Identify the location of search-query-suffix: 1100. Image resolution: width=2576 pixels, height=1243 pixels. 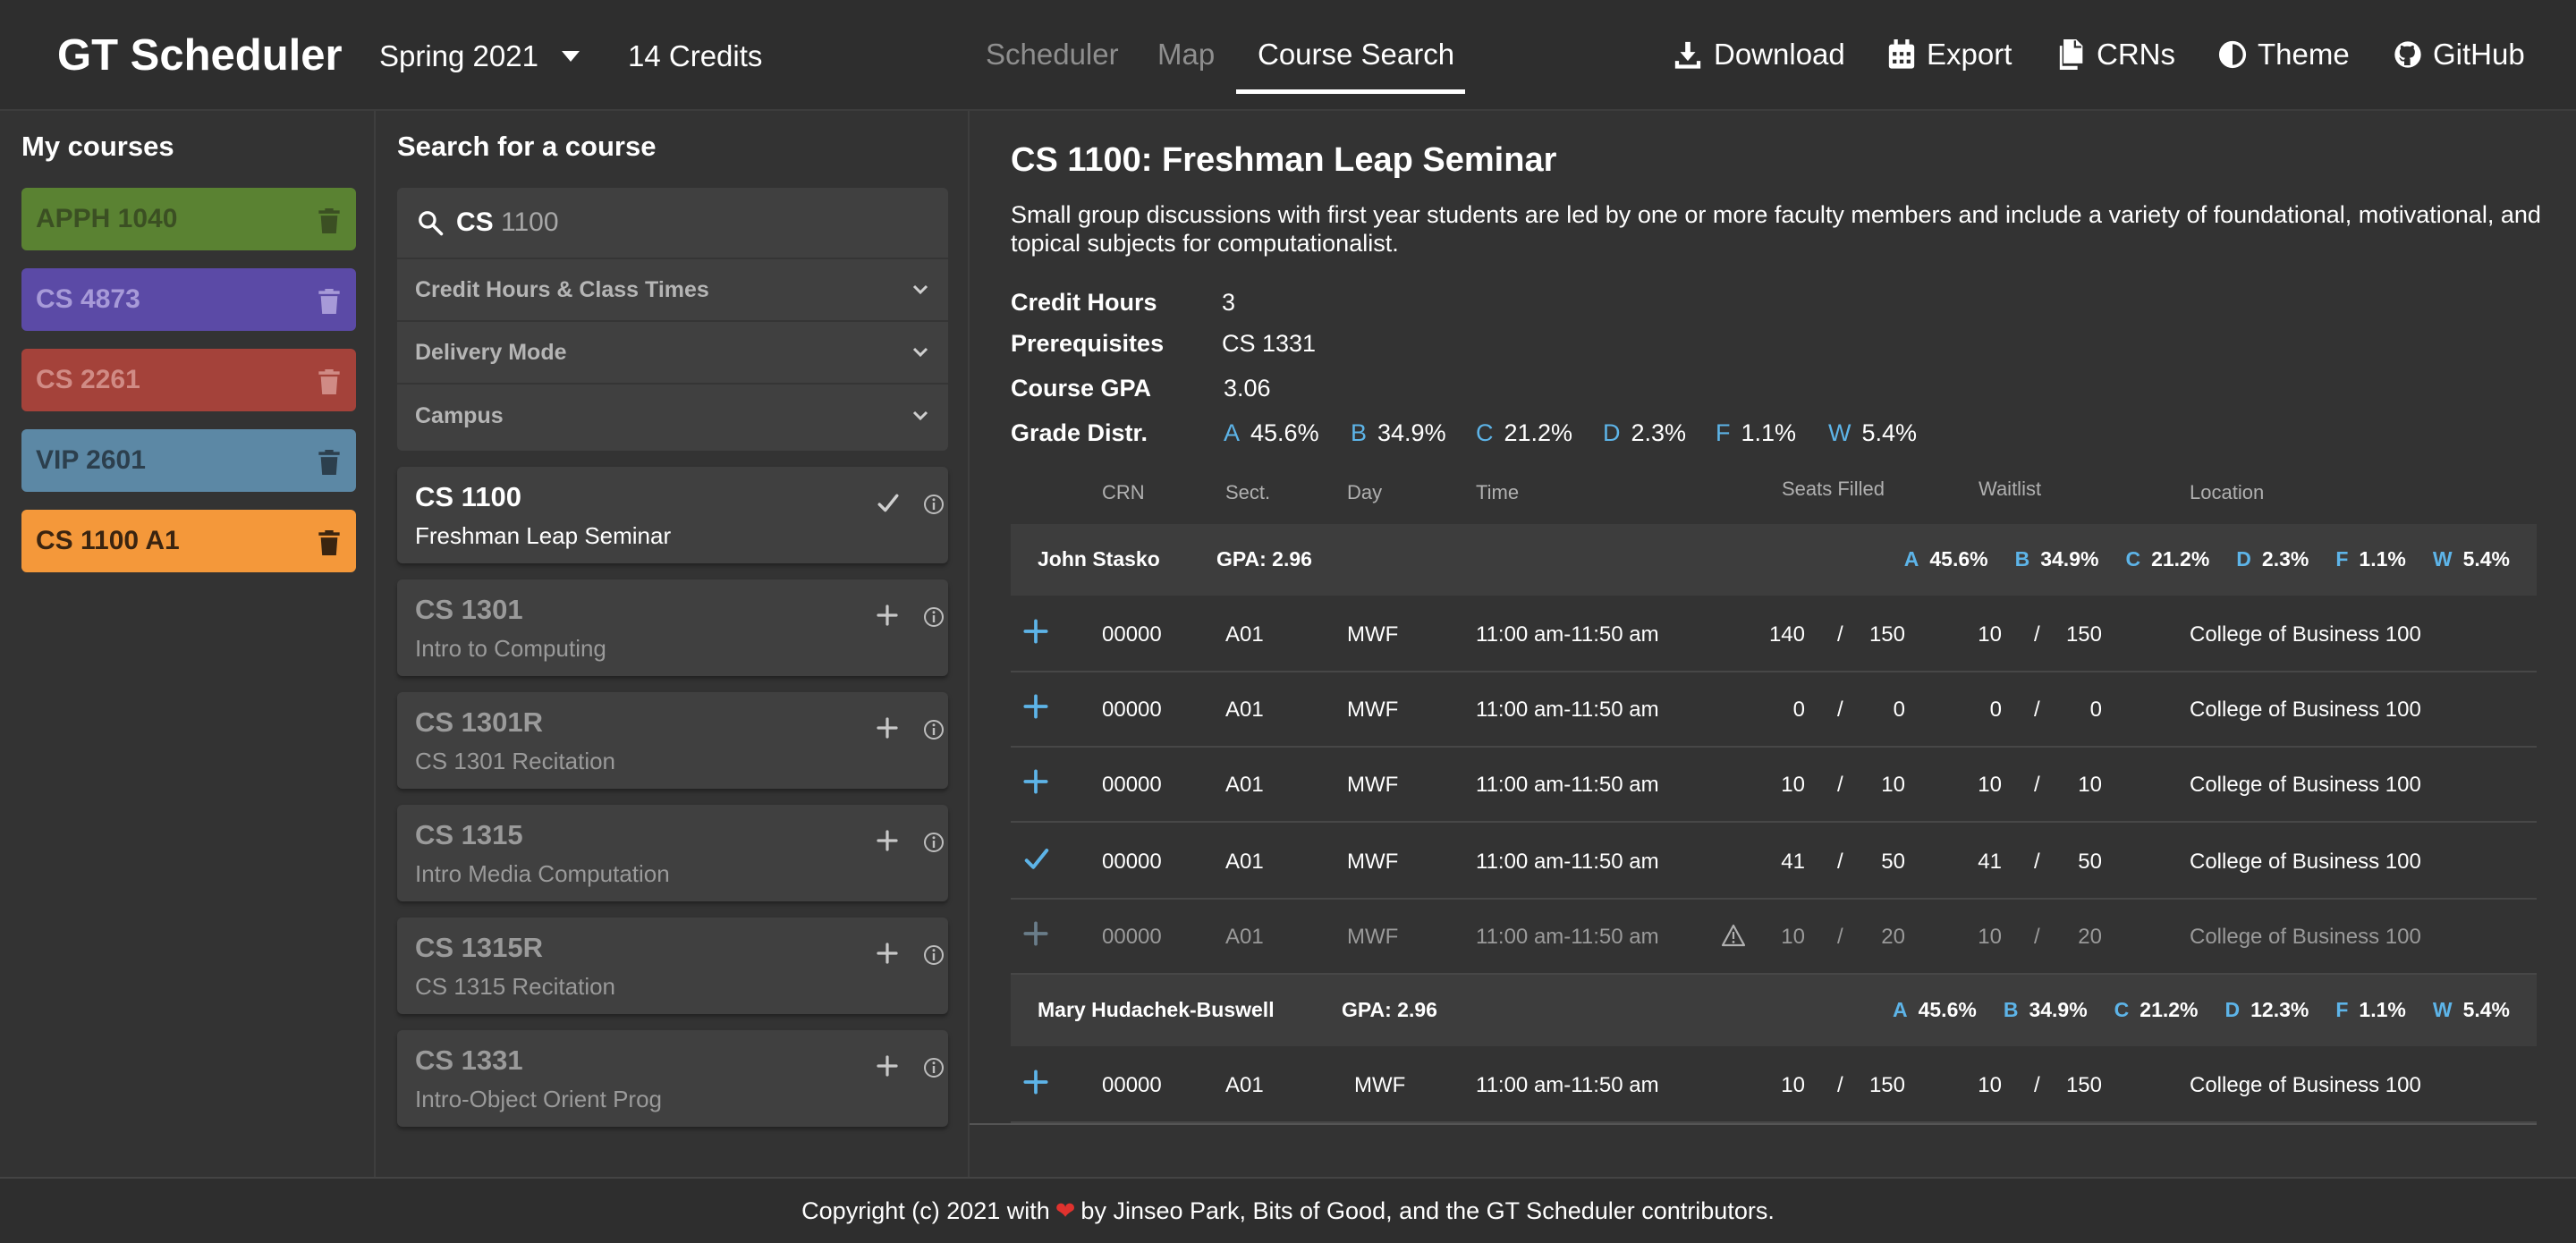
(530, 222).